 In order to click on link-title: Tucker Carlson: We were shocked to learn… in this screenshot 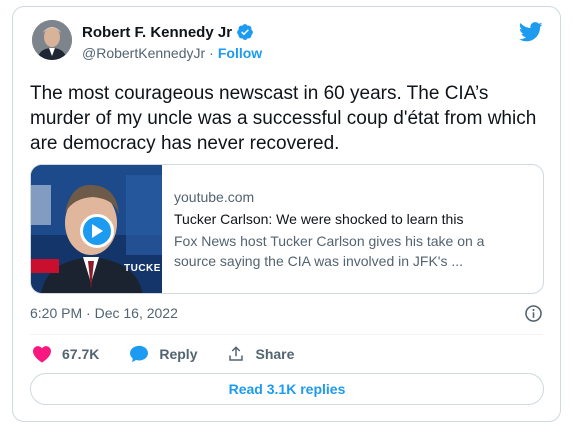, I will do `click(319, 219)`.